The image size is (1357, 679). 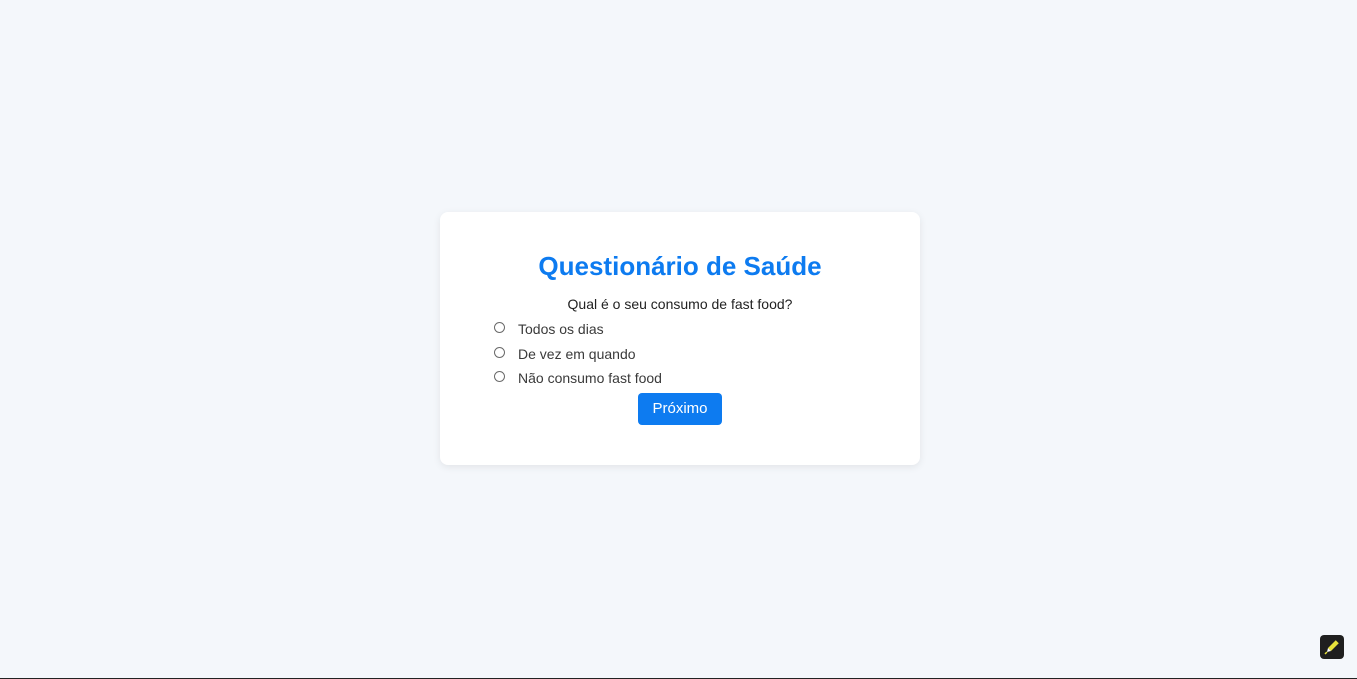 I want to click on option-label: Não consumo fast food, so click(x=590, y=378).